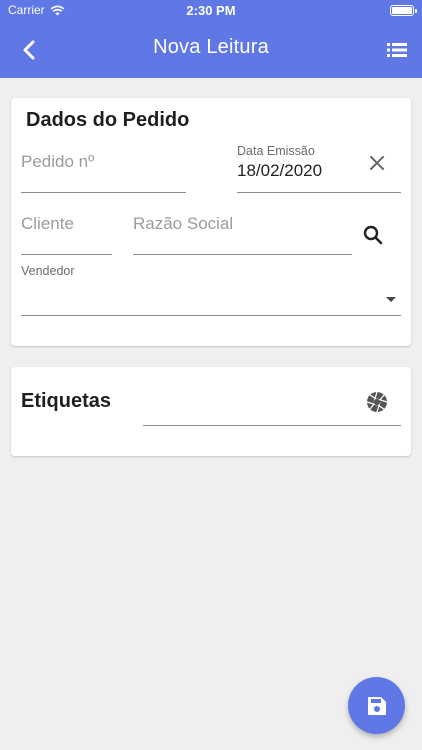 Image resolution: width=422 pixels, height=750 pixels. I want to click on data-emissao-field: 18/02/2020, so click(279, 171).